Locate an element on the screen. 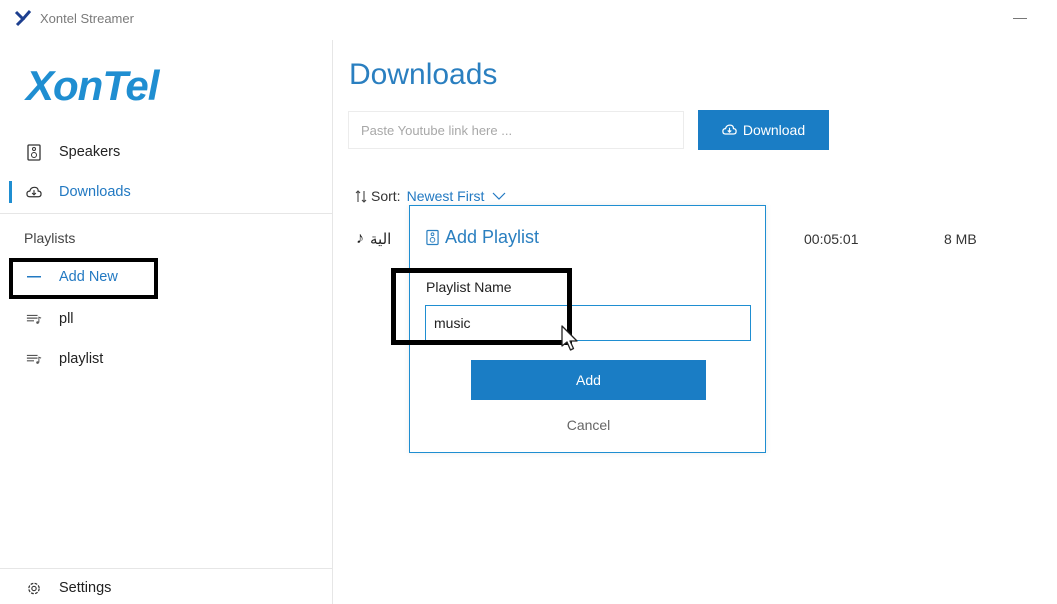 This screenshot has height=604, width=1057. youtube-link-input is located at coordinates (516, 130).